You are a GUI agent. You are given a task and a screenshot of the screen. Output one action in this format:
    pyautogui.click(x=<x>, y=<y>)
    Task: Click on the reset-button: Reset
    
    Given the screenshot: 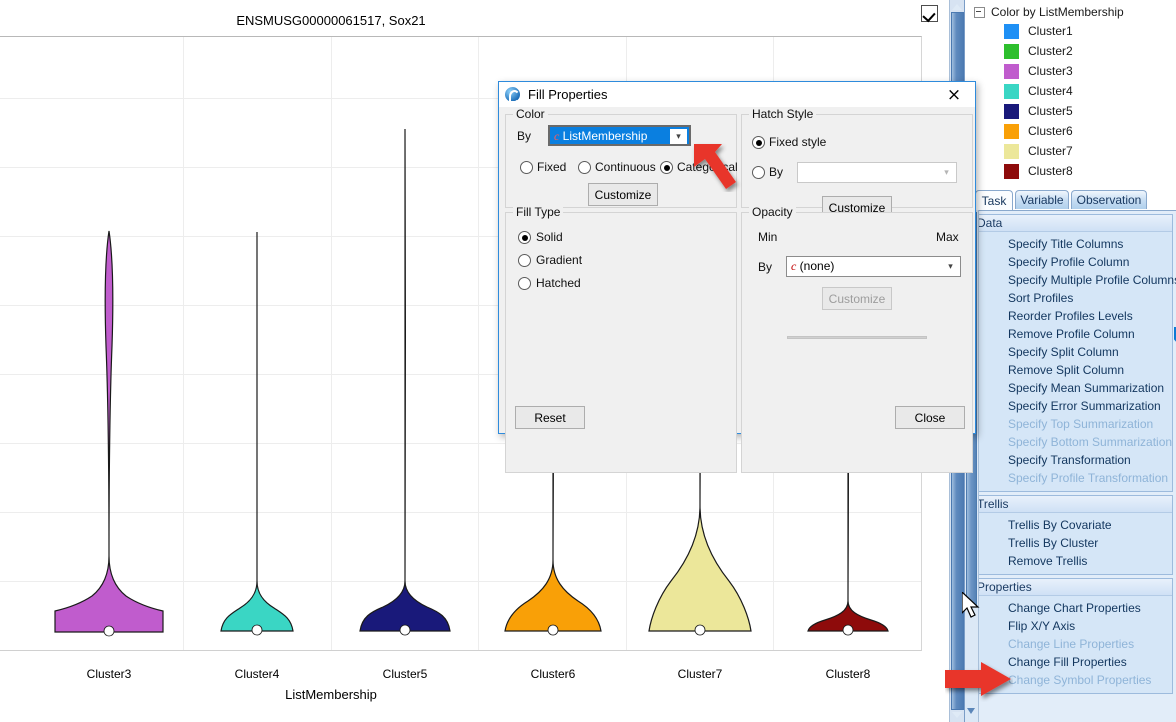 What is the action you would take?
    pyautogui.click(x=550, y=417)
    